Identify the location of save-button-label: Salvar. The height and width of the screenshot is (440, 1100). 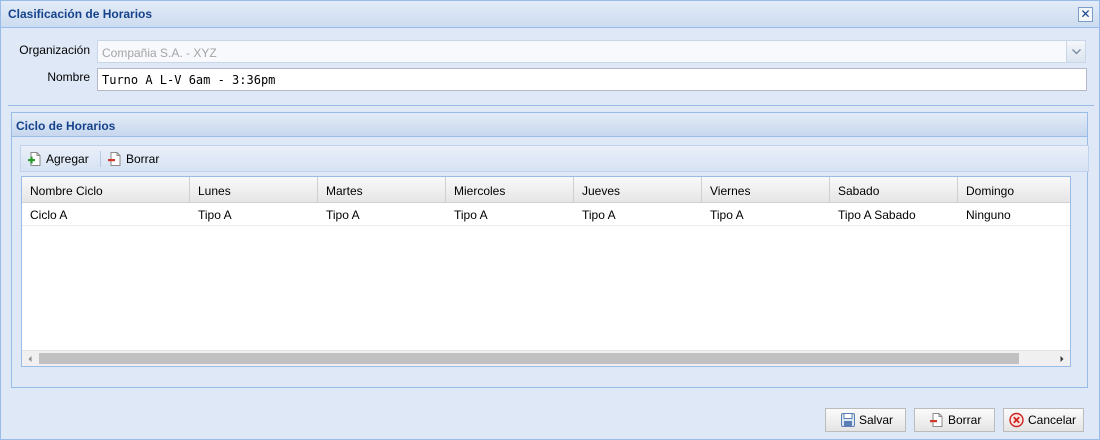
(876, 420).